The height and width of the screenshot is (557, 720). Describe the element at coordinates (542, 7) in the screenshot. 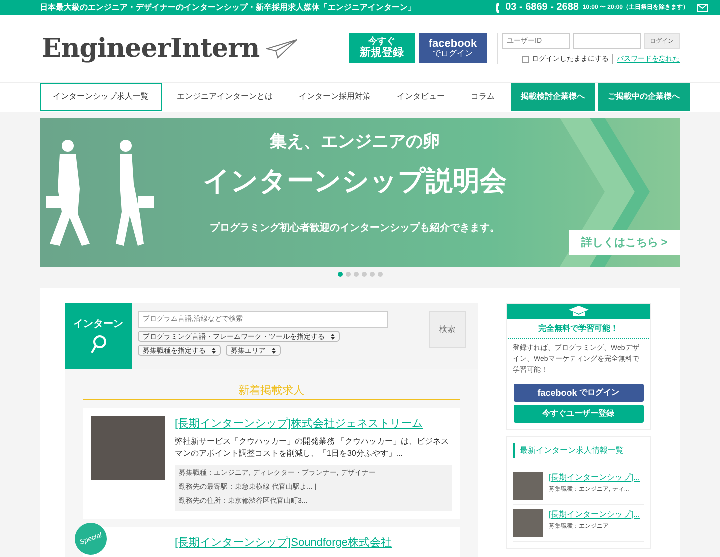

I see `phone-number: 03 - 6869 - 2688` at that location.